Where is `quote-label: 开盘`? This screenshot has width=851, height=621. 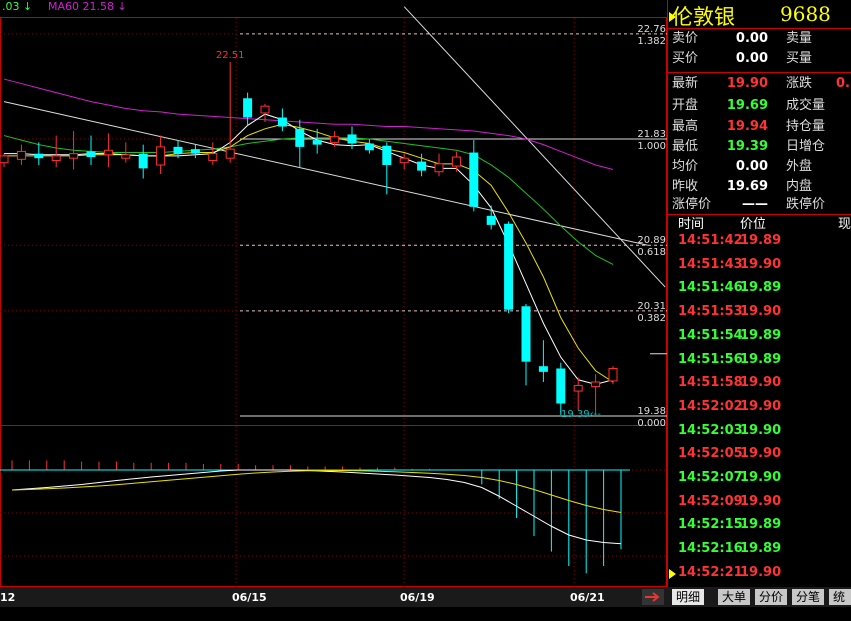 quote-label: 开盘 is located at coordinates (685, 105).